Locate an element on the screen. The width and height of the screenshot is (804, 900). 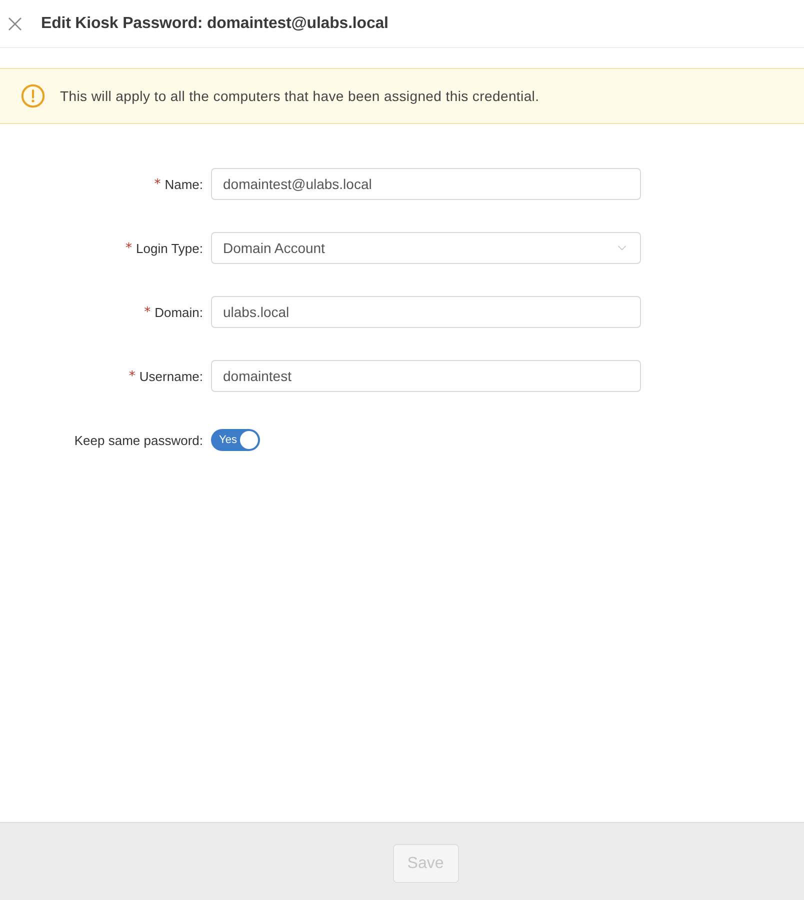
field-label: Login Type: is located at coordinates (169, 248).